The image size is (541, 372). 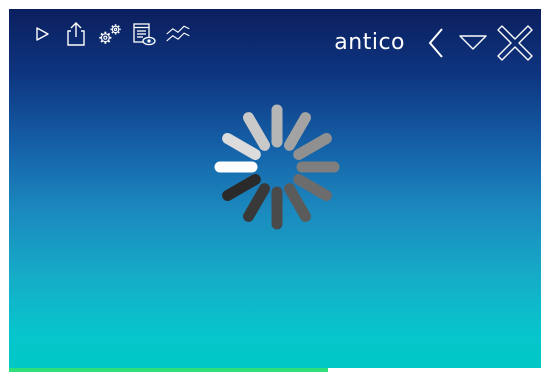 I want to click on play-icon, so click(x=42, y=34).